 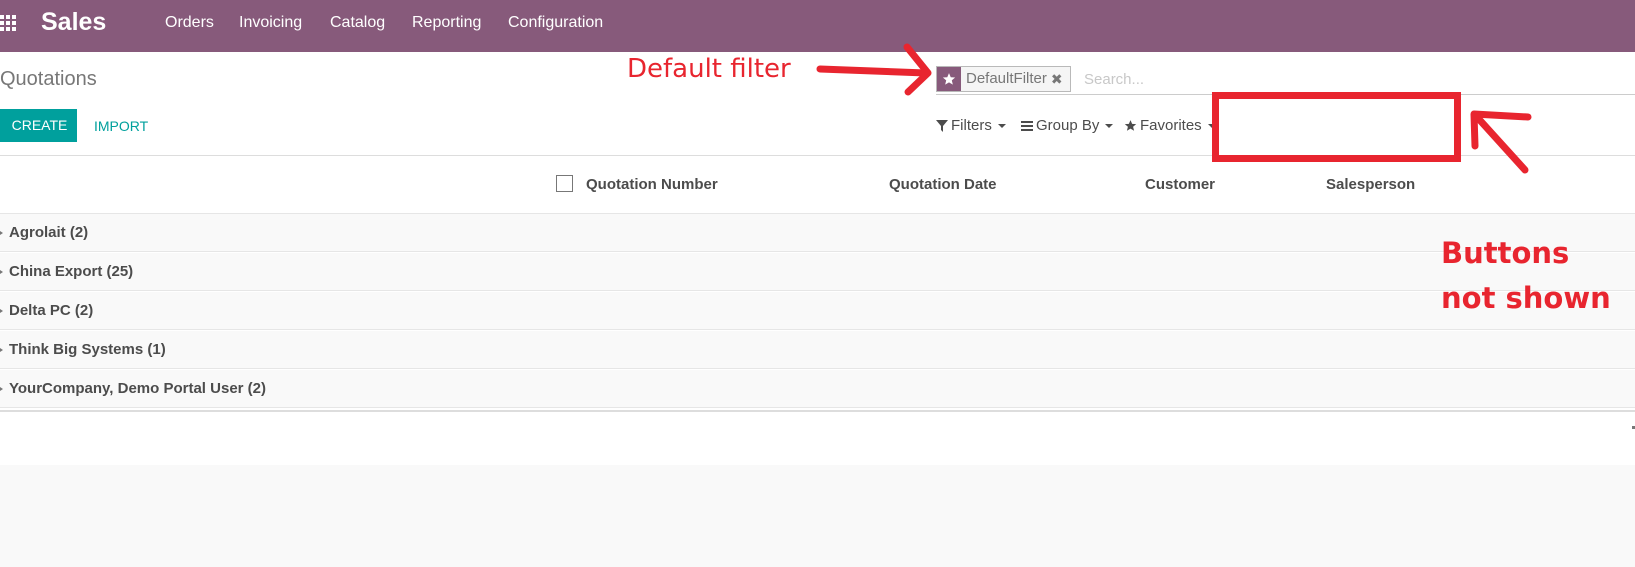 I want to click on column-salesperson: Salesperson, so click(x=1370, y=184).